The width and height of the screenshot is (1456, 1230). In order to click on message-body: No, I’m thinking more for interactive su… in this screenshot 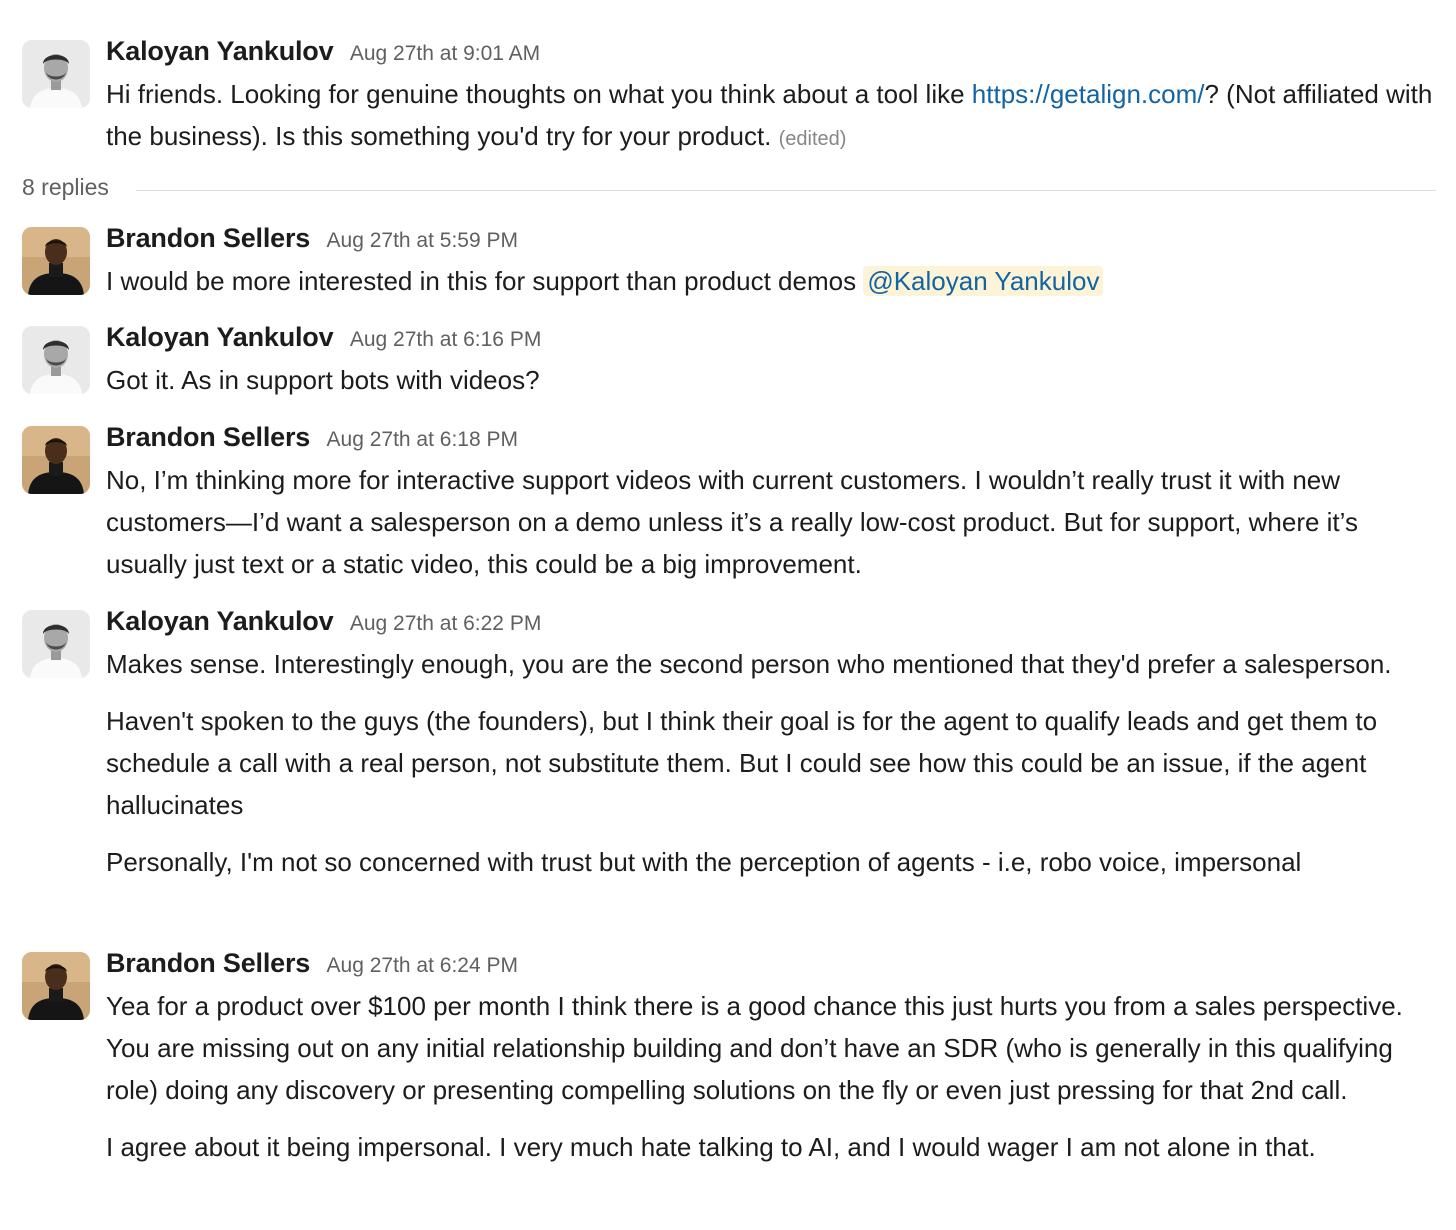, I will do `click(771, 522)`.